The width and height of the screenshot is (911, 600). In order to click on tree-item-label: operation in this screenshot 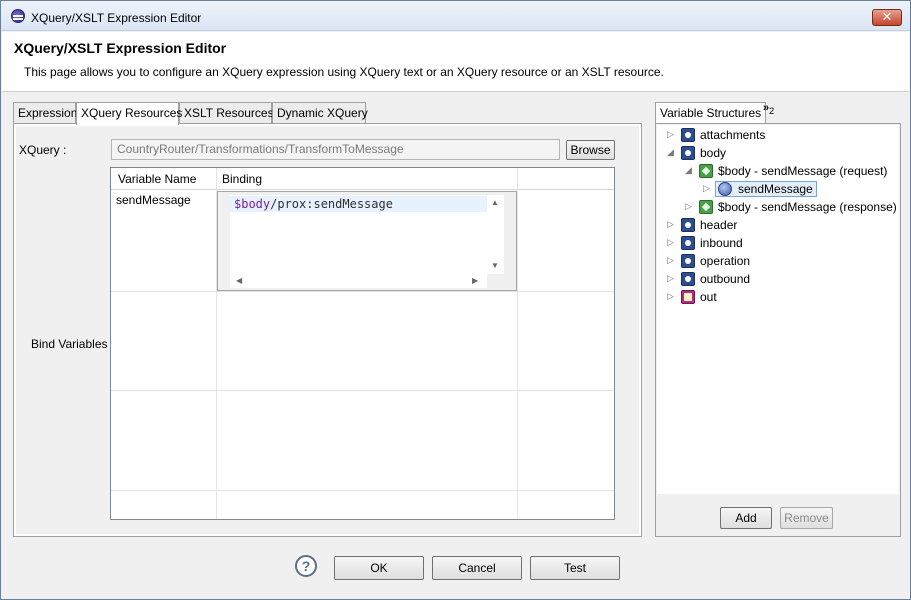, I will do `click(725, 261)`.